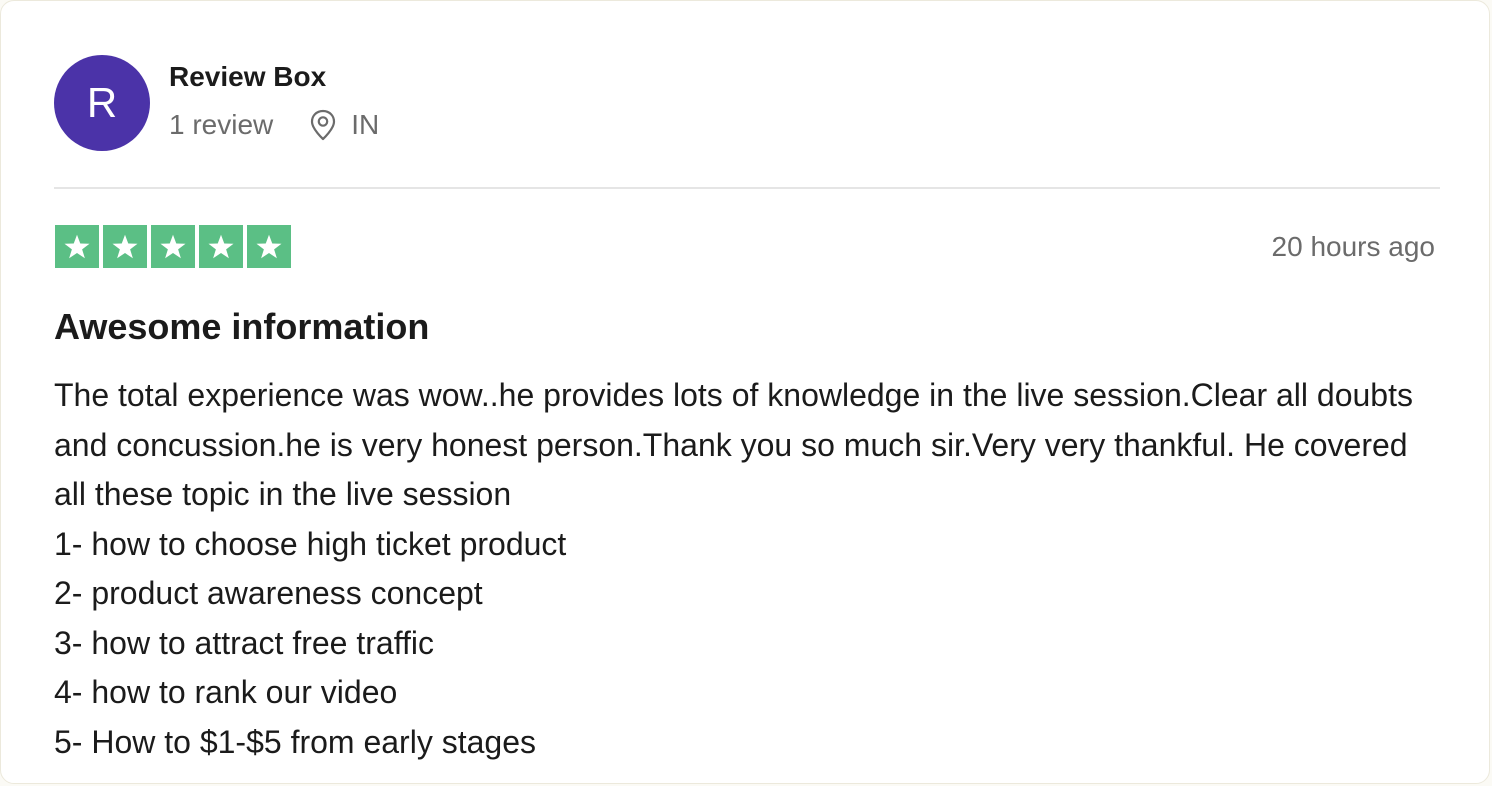 The width and height of the screenshot is (1492, 786). I want to click on star-rating, so click(173, 246).